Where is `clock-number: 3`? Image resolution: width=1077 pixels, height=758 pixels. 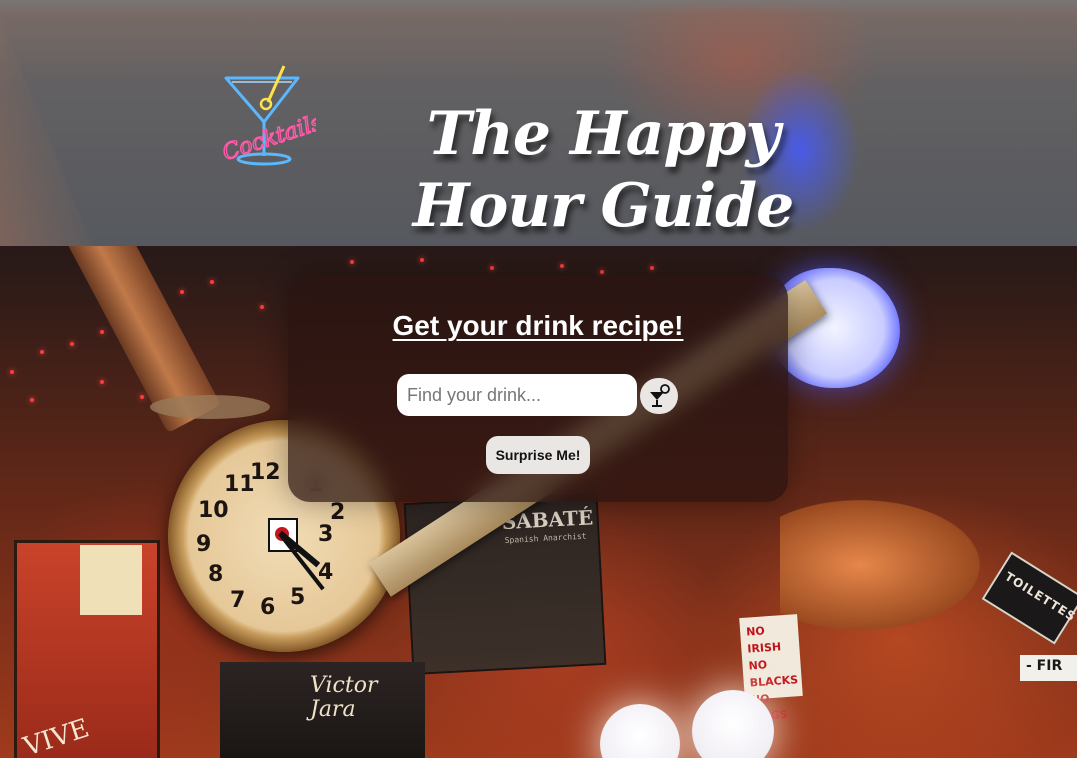
clock-number: 3 is located at coordinates (326, 534).